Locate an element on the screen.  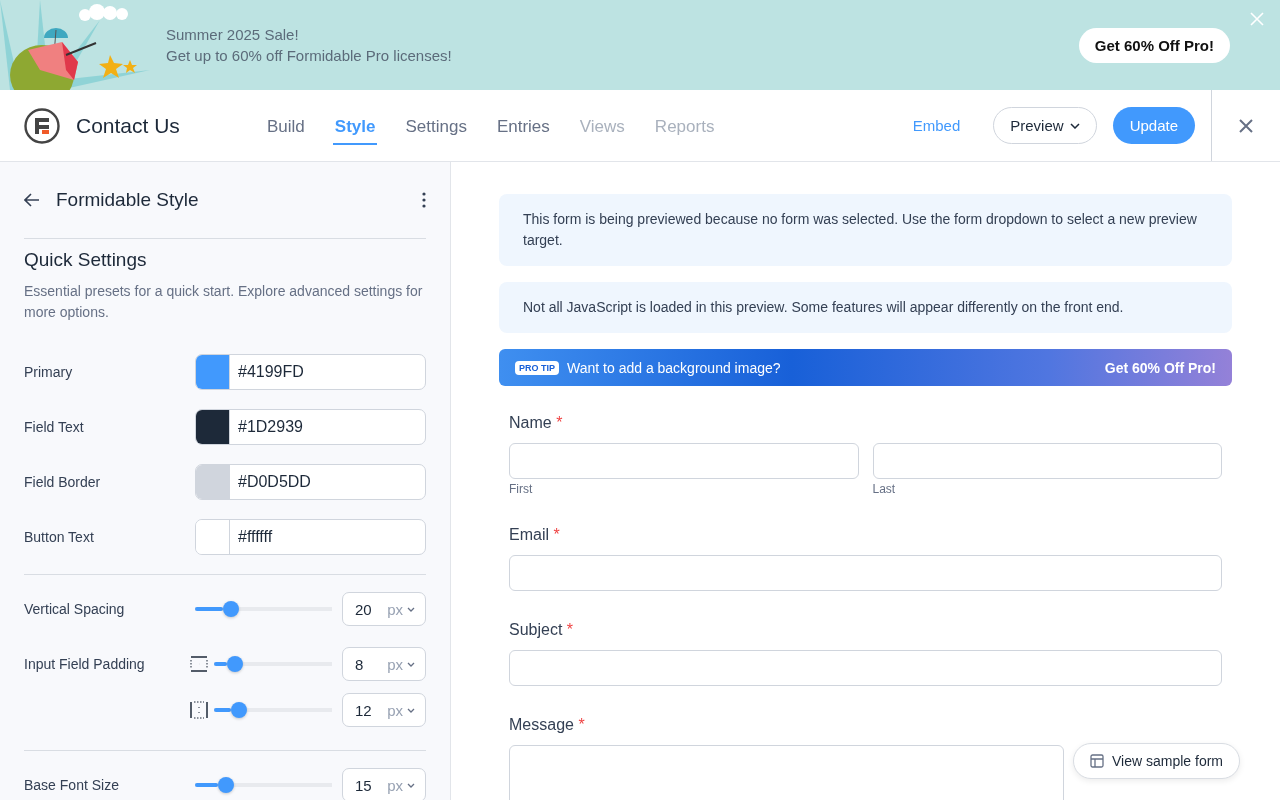
setting-label: Vertical Spacing is located at coordinates (75, 609).